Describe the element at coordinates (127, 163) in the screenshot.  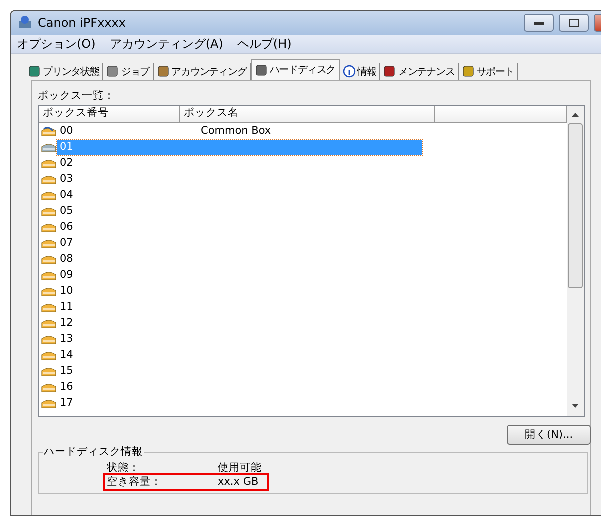
I see `list-row: 02` at that location.